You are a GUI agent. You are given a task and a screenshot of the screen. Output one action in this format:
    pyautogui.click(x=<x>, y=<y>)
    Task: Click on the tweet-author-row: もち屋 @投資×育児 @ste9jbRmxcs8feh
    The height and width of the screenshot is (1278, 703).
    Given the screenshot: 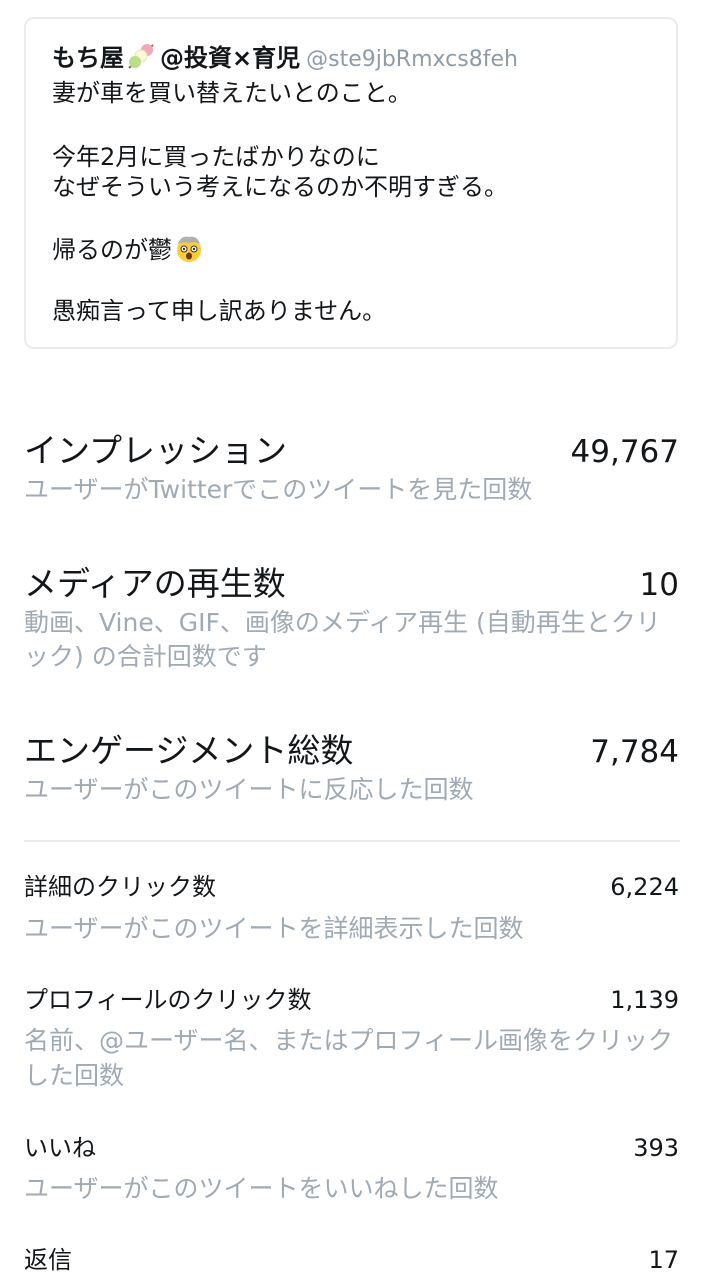 What is the action you would take?
    pyautogui.click(x=285, y=58)
    